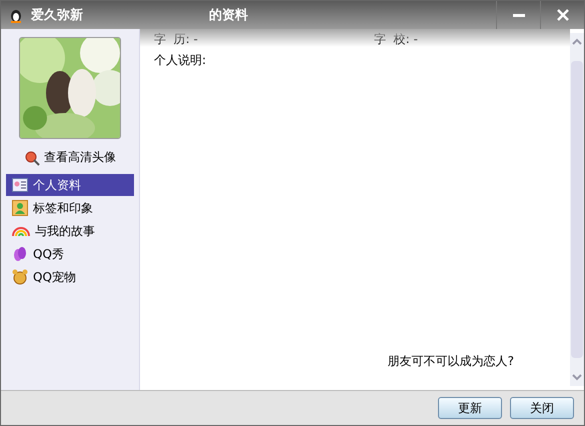 Image resolution: width=585 pixels, height=426 pixels. I want to click on dialog-button: 关闭, so click(542, 408).